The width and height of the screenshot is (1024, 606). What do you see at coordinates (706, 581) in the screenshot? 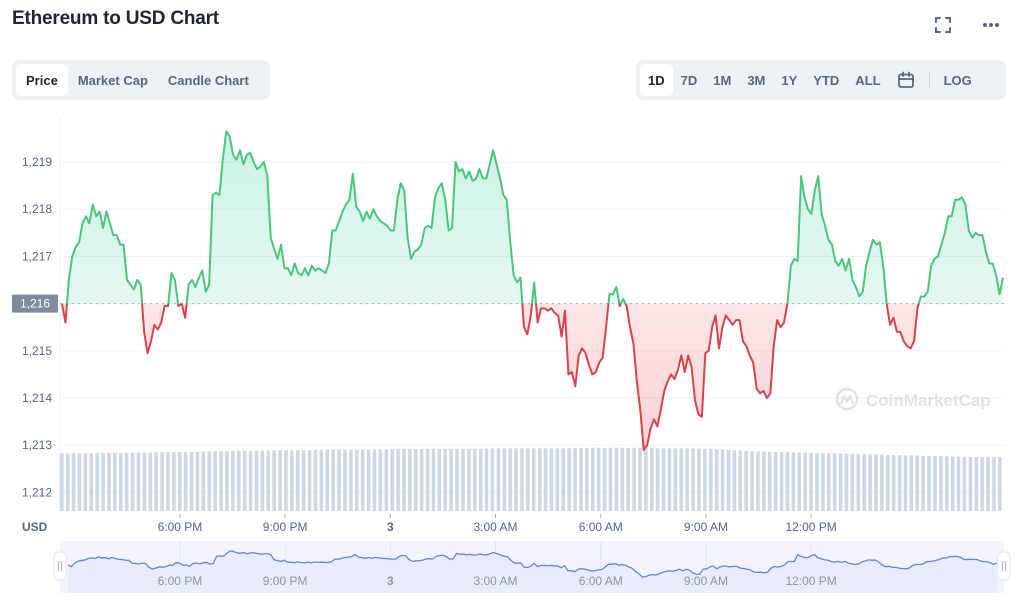
I see `navigator-label: 9:00 AM` at bounding box center [706, 581].